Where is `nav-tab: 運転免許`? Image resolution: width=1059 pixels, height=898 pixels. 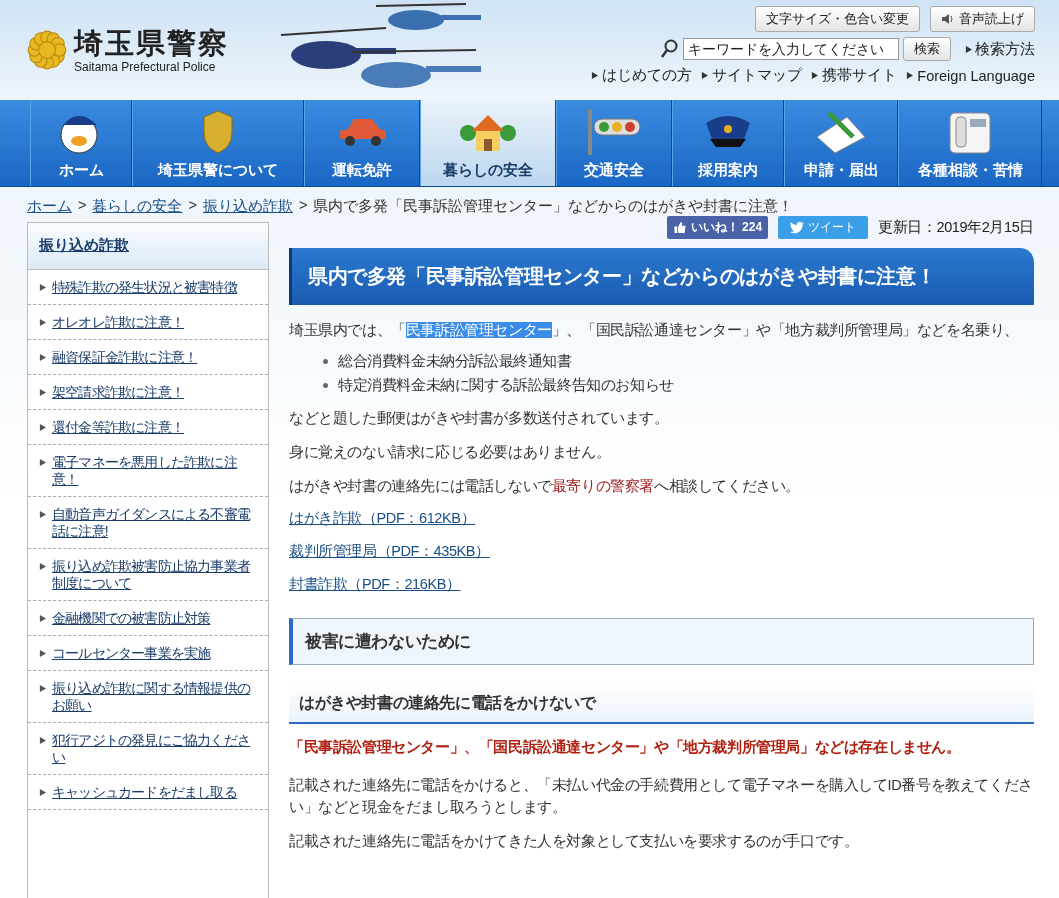 nav-tab: 運転免許 is located at coordinates (362, 143).